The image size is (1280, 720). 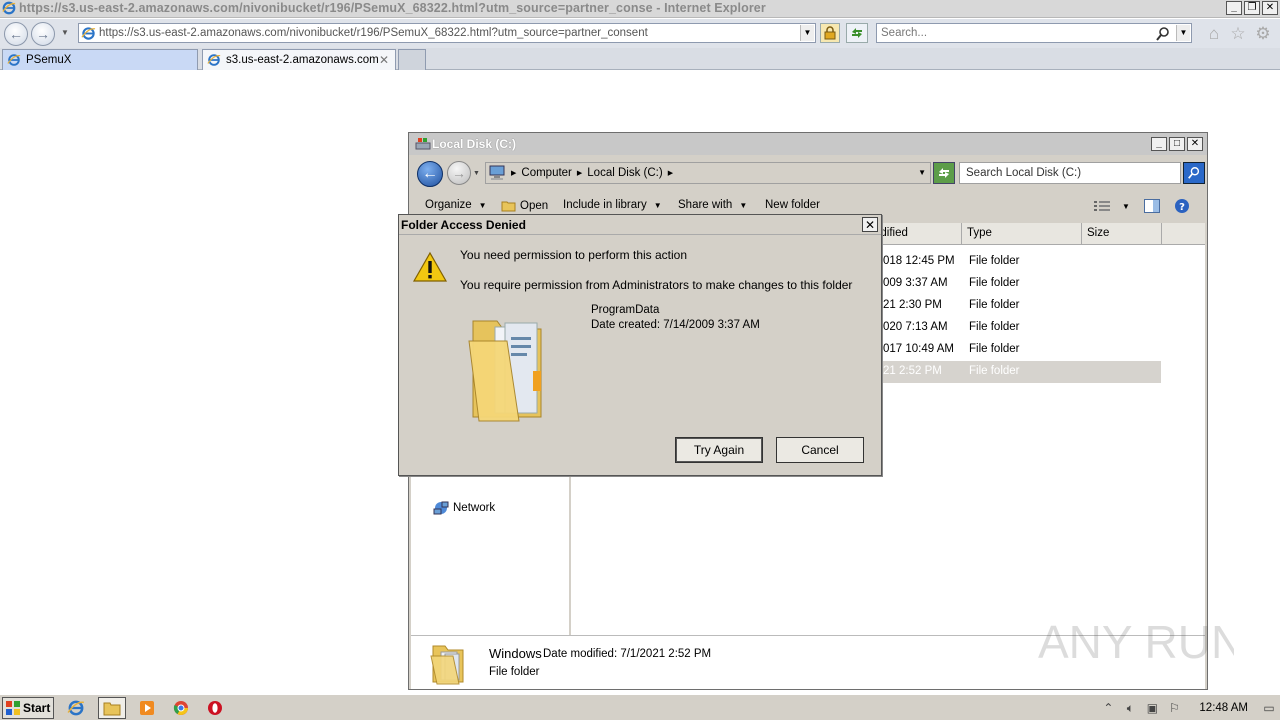 I want to click on volume-icon: 🔈︎, so click(x=1130, y=708).